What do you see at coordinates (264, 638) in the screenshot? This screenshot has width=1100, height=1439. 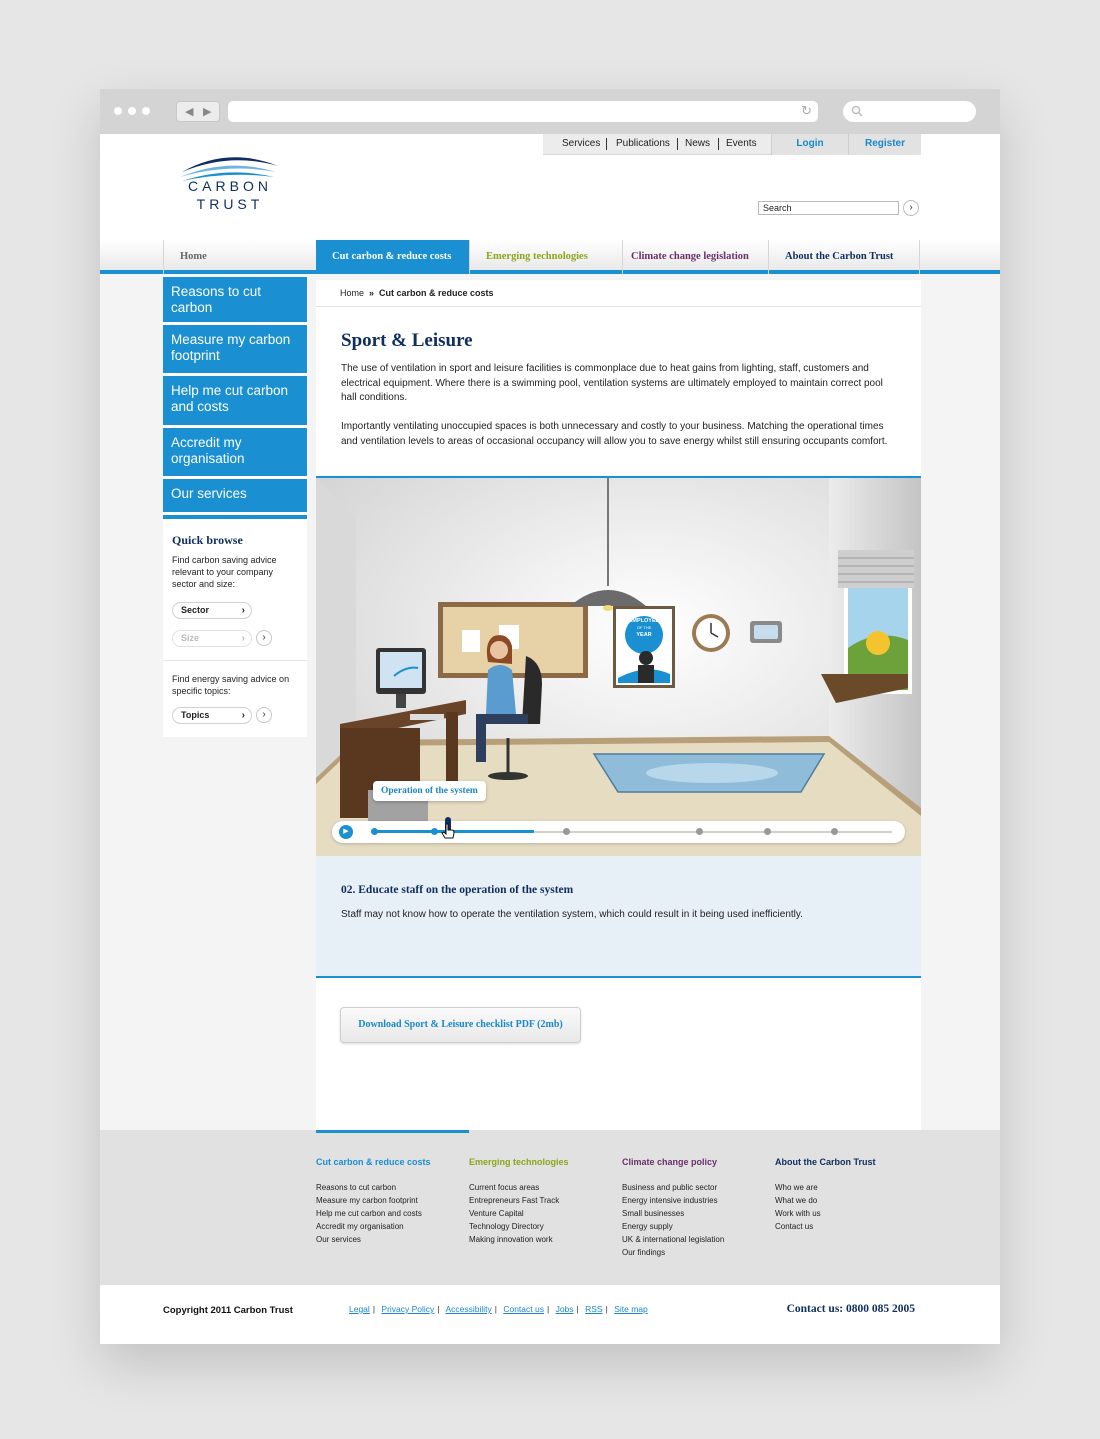 I see `size-go-button: ›` at bounding box center [264, 638].